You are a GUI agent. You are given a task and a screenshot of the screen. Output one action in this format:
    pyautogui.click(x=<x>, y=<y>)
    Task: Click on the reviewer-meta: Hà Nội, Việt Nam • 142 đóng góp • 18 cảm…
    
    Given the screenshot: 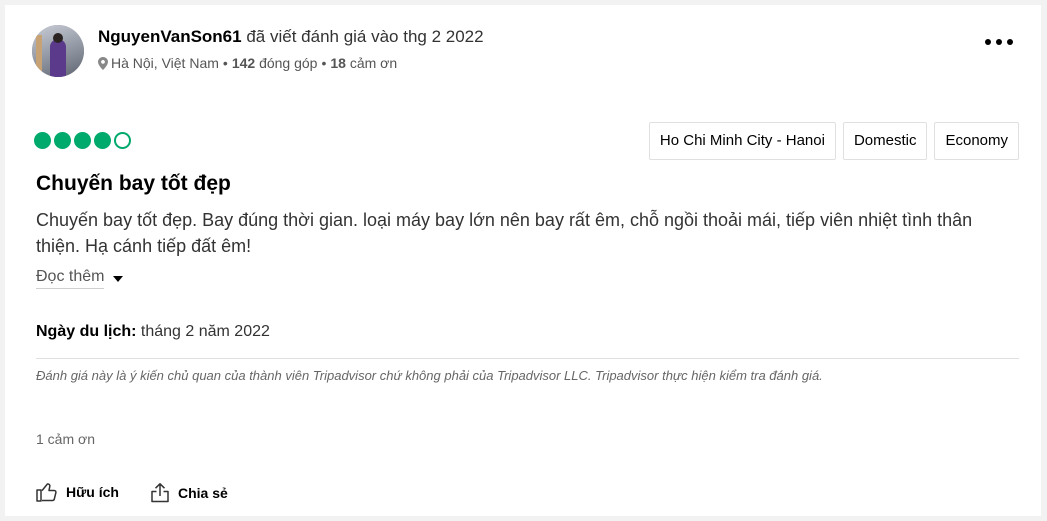 What is the action you would take?
    pyautogui.click(x=247, y=63)
    